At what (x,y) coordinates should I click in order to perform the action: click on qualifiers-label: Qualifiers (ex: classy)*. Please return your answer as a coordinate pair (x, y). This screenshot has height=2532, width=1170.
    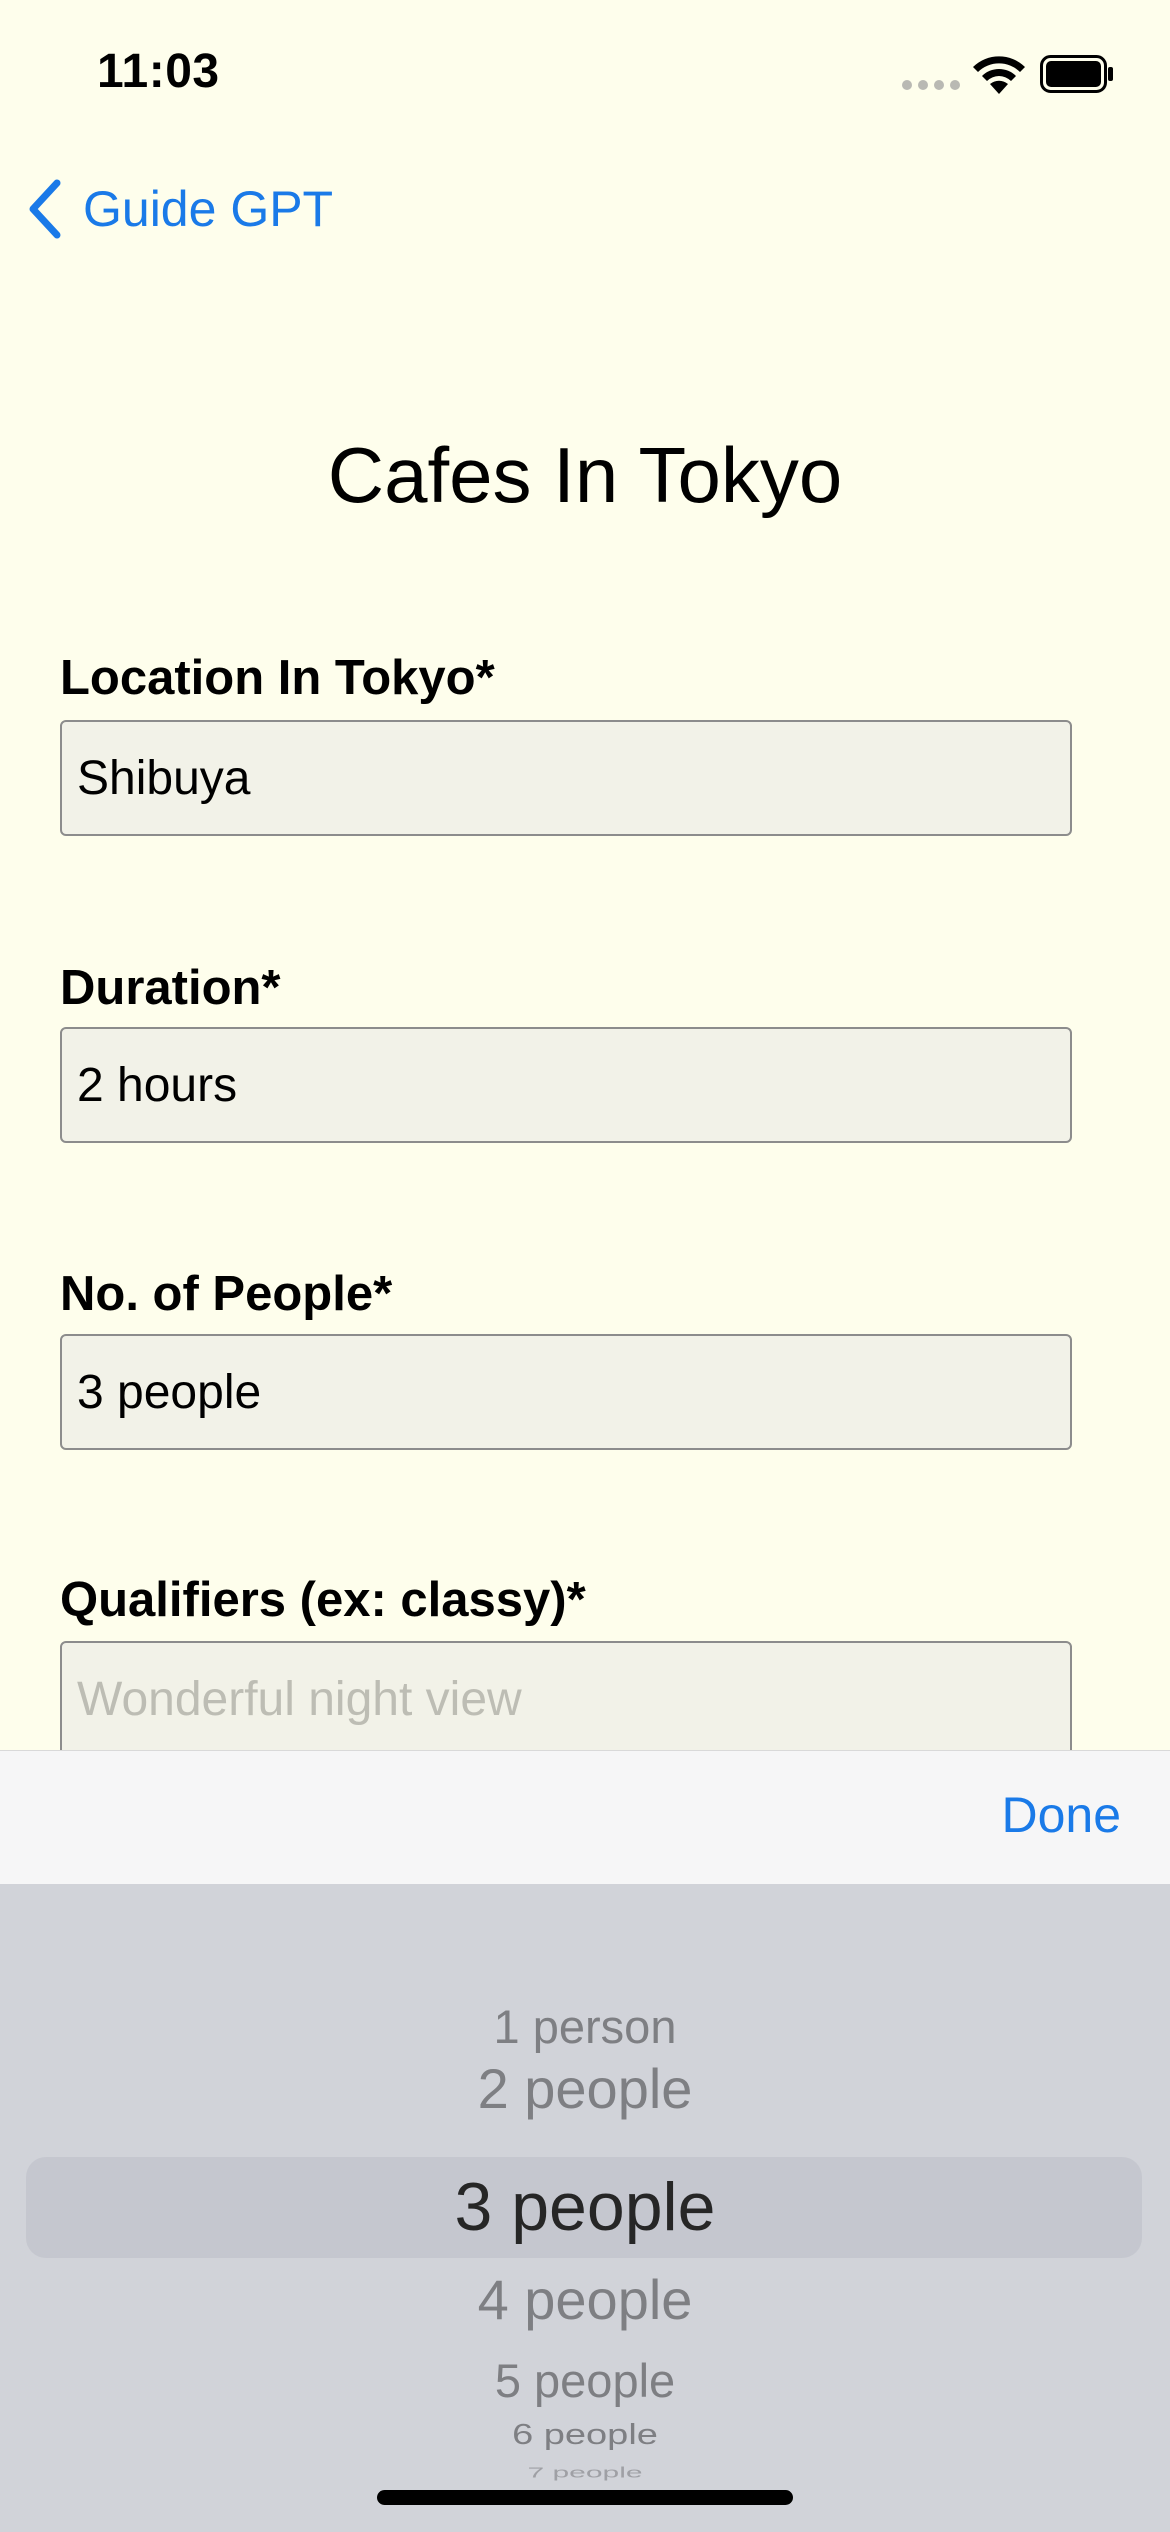
    Looking at the image, I should click on (323, 1600).